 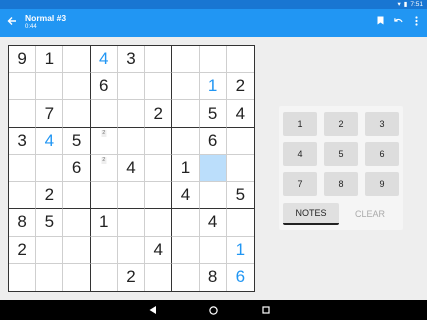 I want to click on notes-button: NOTES, so click(x=311, y=214).